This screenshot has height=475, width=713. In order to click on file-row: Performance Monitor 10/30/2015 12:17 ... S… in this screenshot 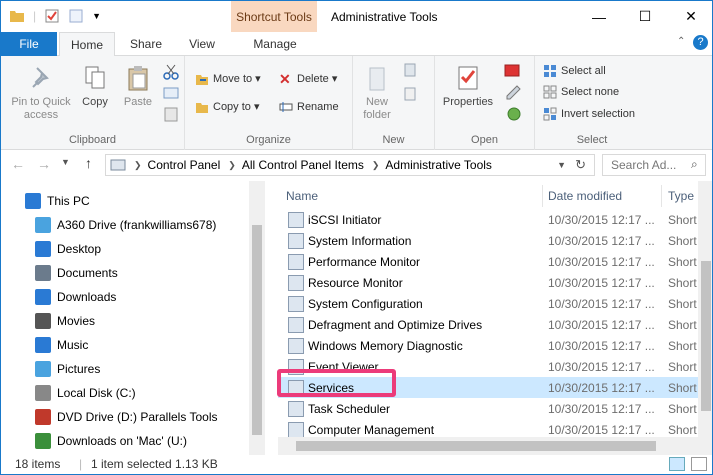, I will do `click(488, 261)`.